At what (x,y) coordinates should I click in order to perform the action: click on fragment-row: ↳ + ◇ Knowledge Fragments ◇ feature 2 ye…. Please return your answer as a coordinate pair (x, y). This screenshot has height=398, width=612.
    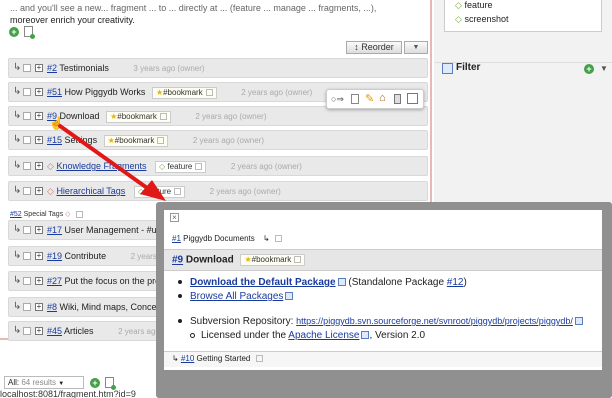
    Looking at the image, I should click on (218, 166).